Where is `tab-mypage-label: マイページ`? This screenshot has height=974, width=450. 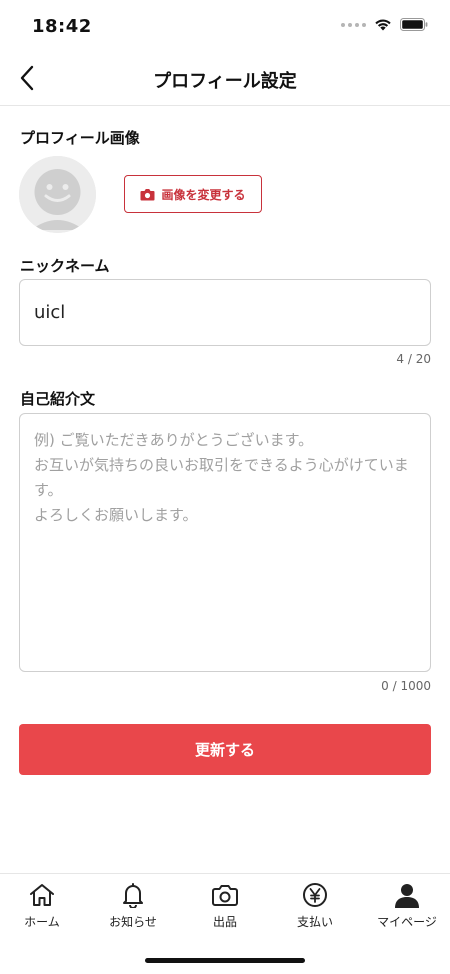
tab-mypage-label: マイページ is located at coordinates (407, 922).